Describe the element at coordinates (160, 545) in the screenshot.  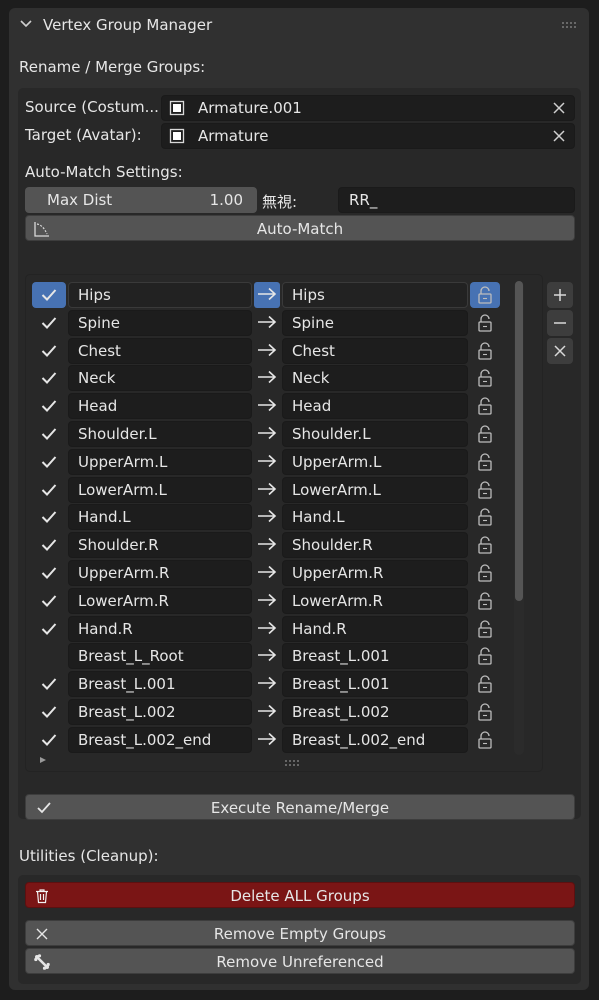
I see `source-group-field: Shoulder.R` at that location.